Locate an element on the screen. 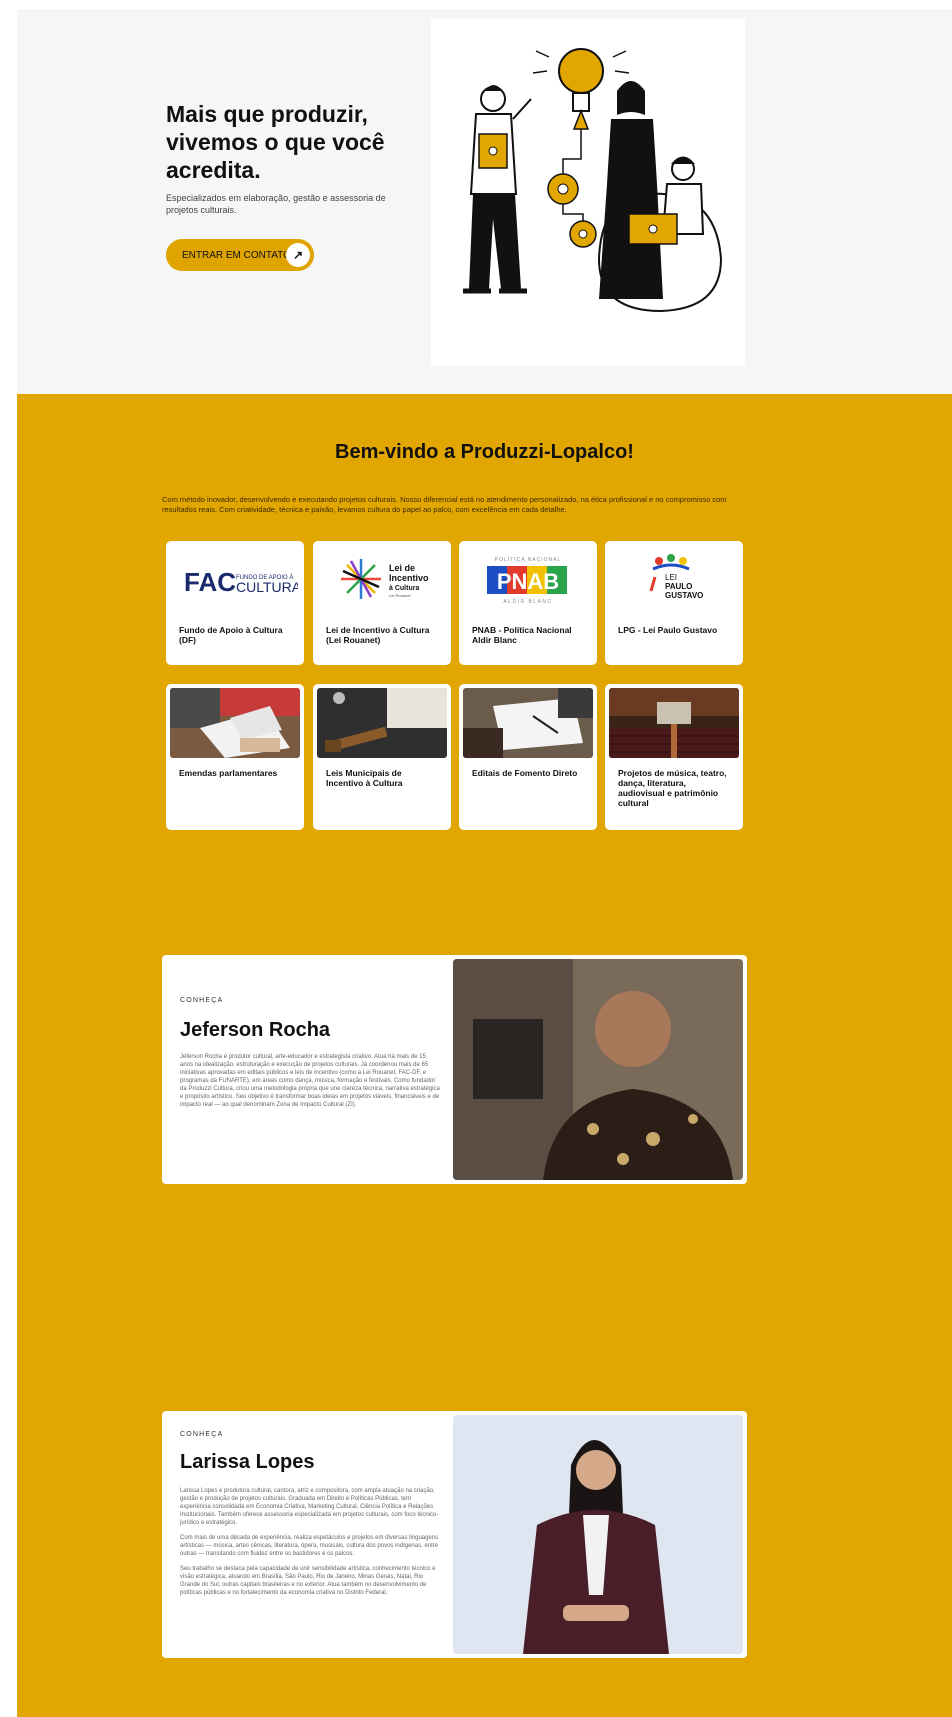 Image resolution: width=952 pixels, height=1717 pixels. pnab-logo: POLÍTICA NACIONAL PNAB ALDIR BLANC is located at coordinates (528, 579).